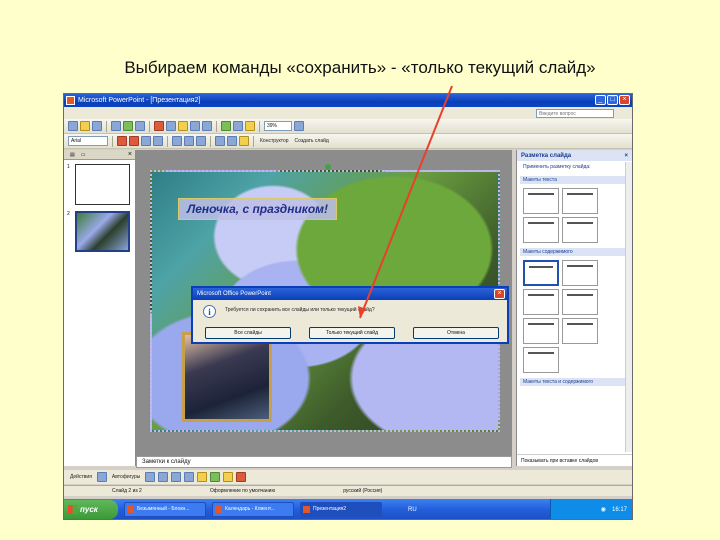 This screenshot has height=540, width=720. What do you see at coordinates (122, 141) in the screenshot?
I see `bold-icon` at bounding box center [122, 141].